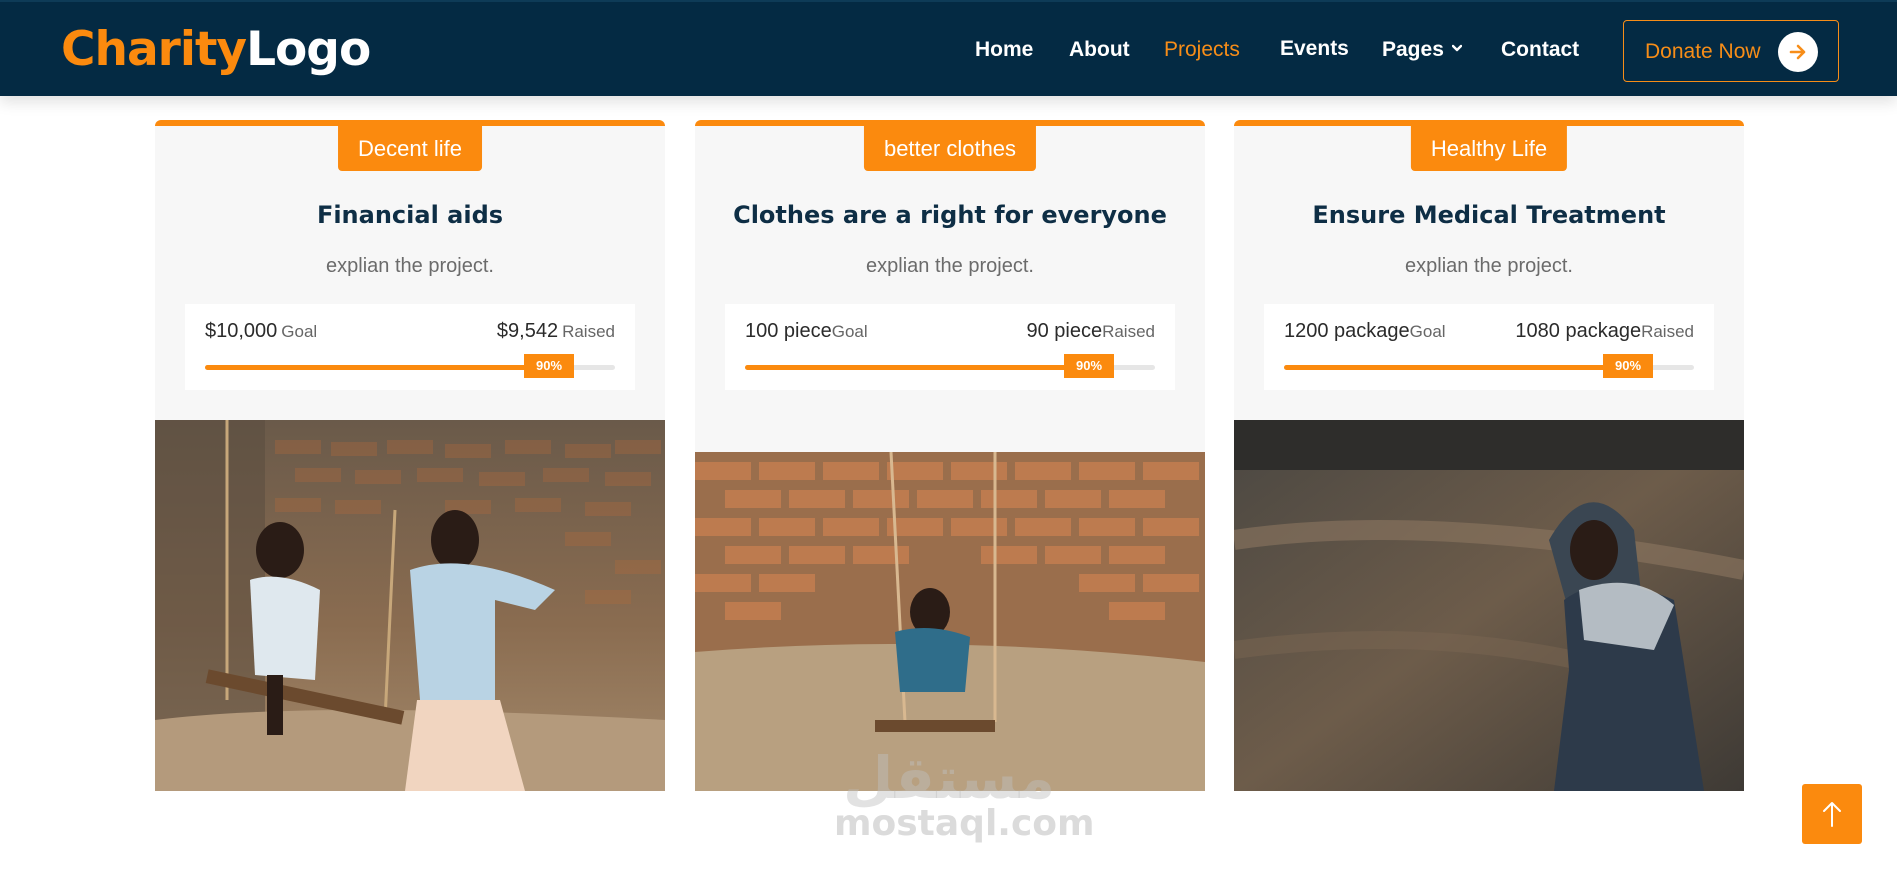 Image resolution: width=1897 pixels, height=880 pixels. I want to click on goal-stat: 1200 packageGoal, so click(1365, 331).